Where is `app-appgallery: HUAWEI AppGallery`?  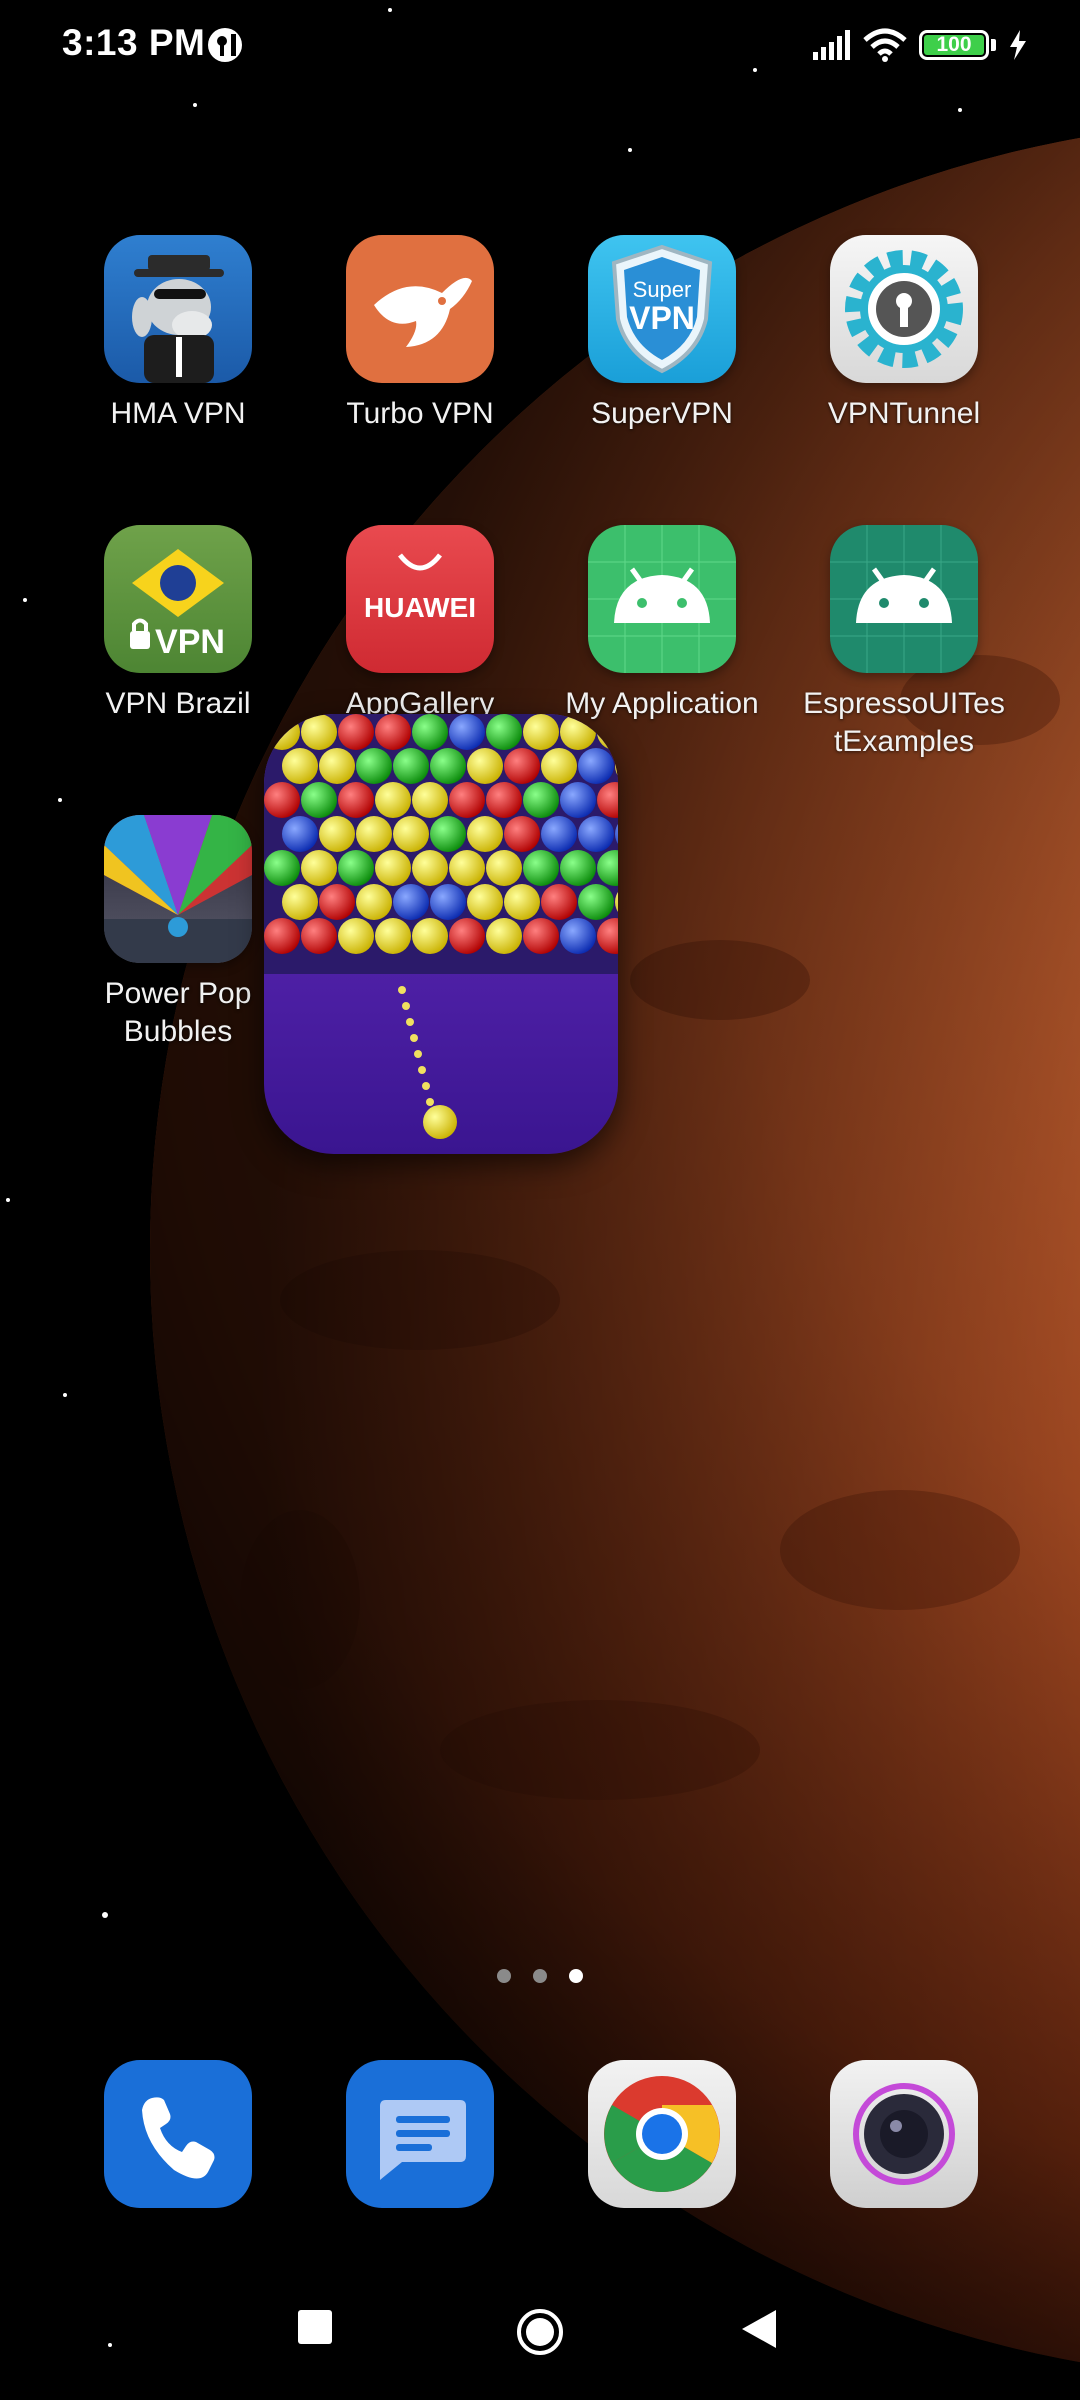 app-appgallery: HUAWEI AppGallery is located at coordinates (420, 624).